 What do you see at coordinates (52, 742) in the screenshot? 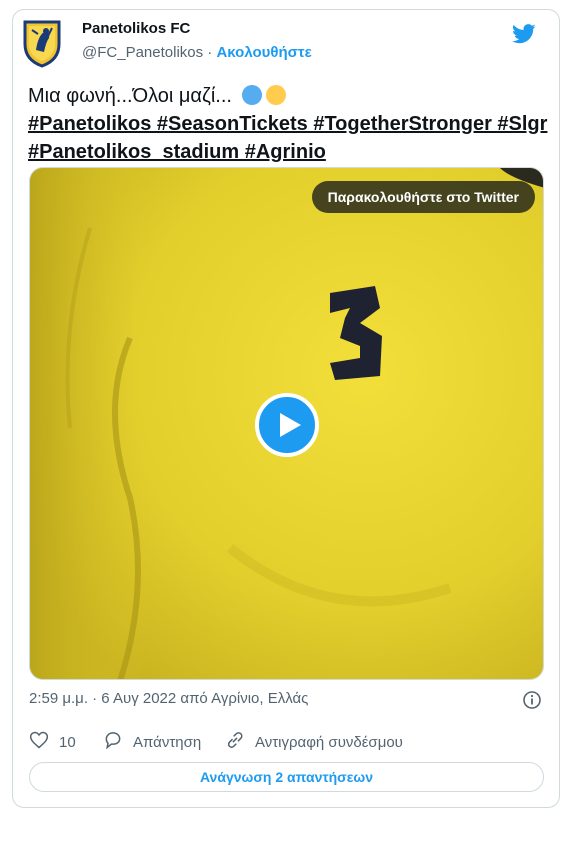
I see `like-action: 10` at bounding box center [52, 742].